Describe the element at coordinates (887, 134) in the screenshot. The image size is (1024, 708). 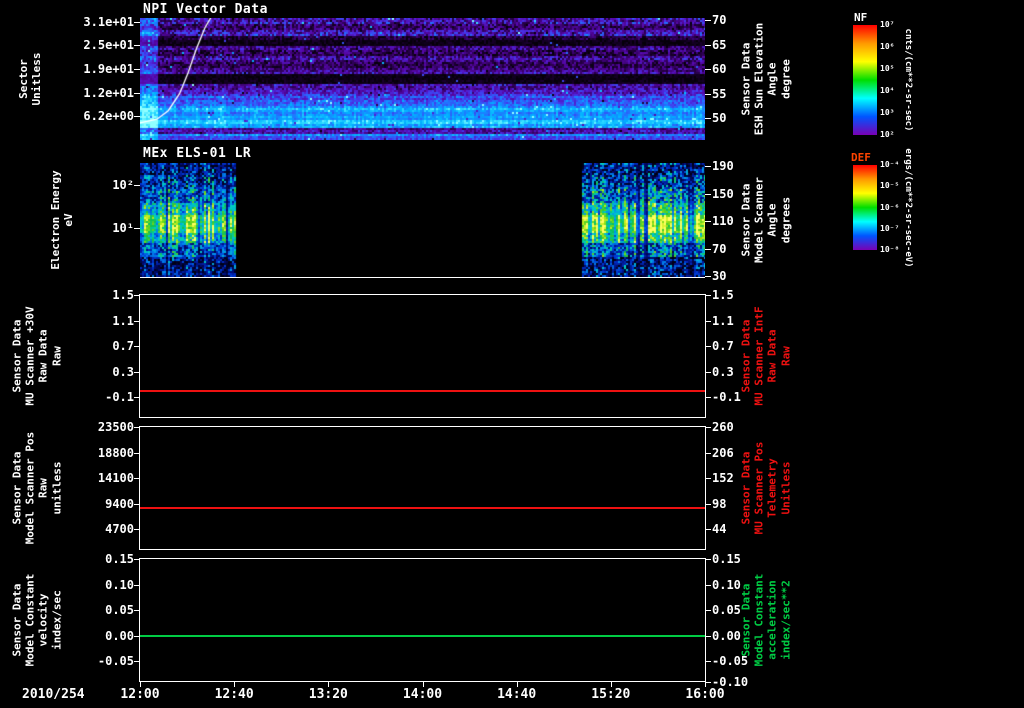
I see `colorbar-tick-label: 10²` at that location.